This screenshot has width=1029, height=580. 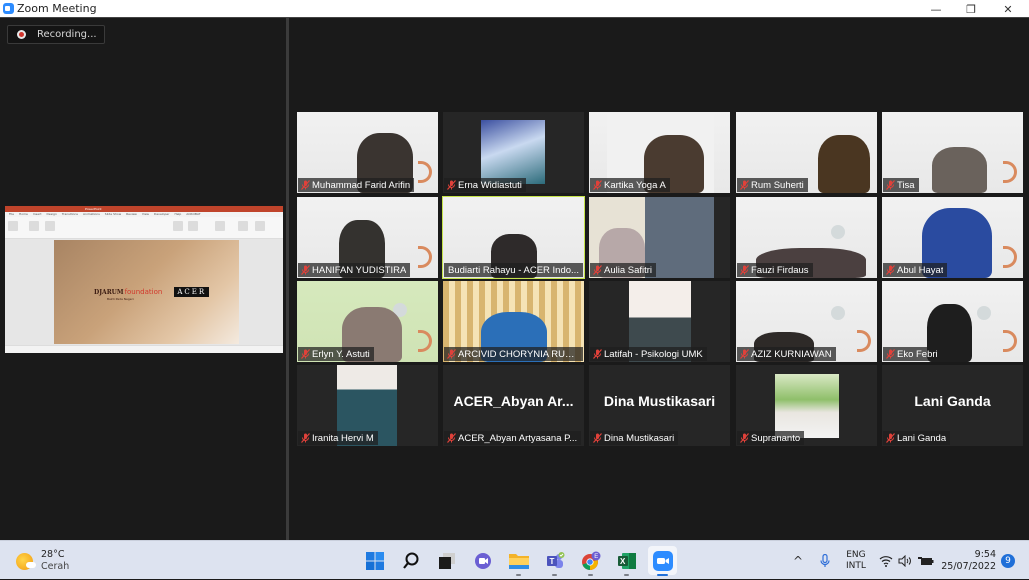 I want to click on excel-button: X, so click(x=626, y=561).